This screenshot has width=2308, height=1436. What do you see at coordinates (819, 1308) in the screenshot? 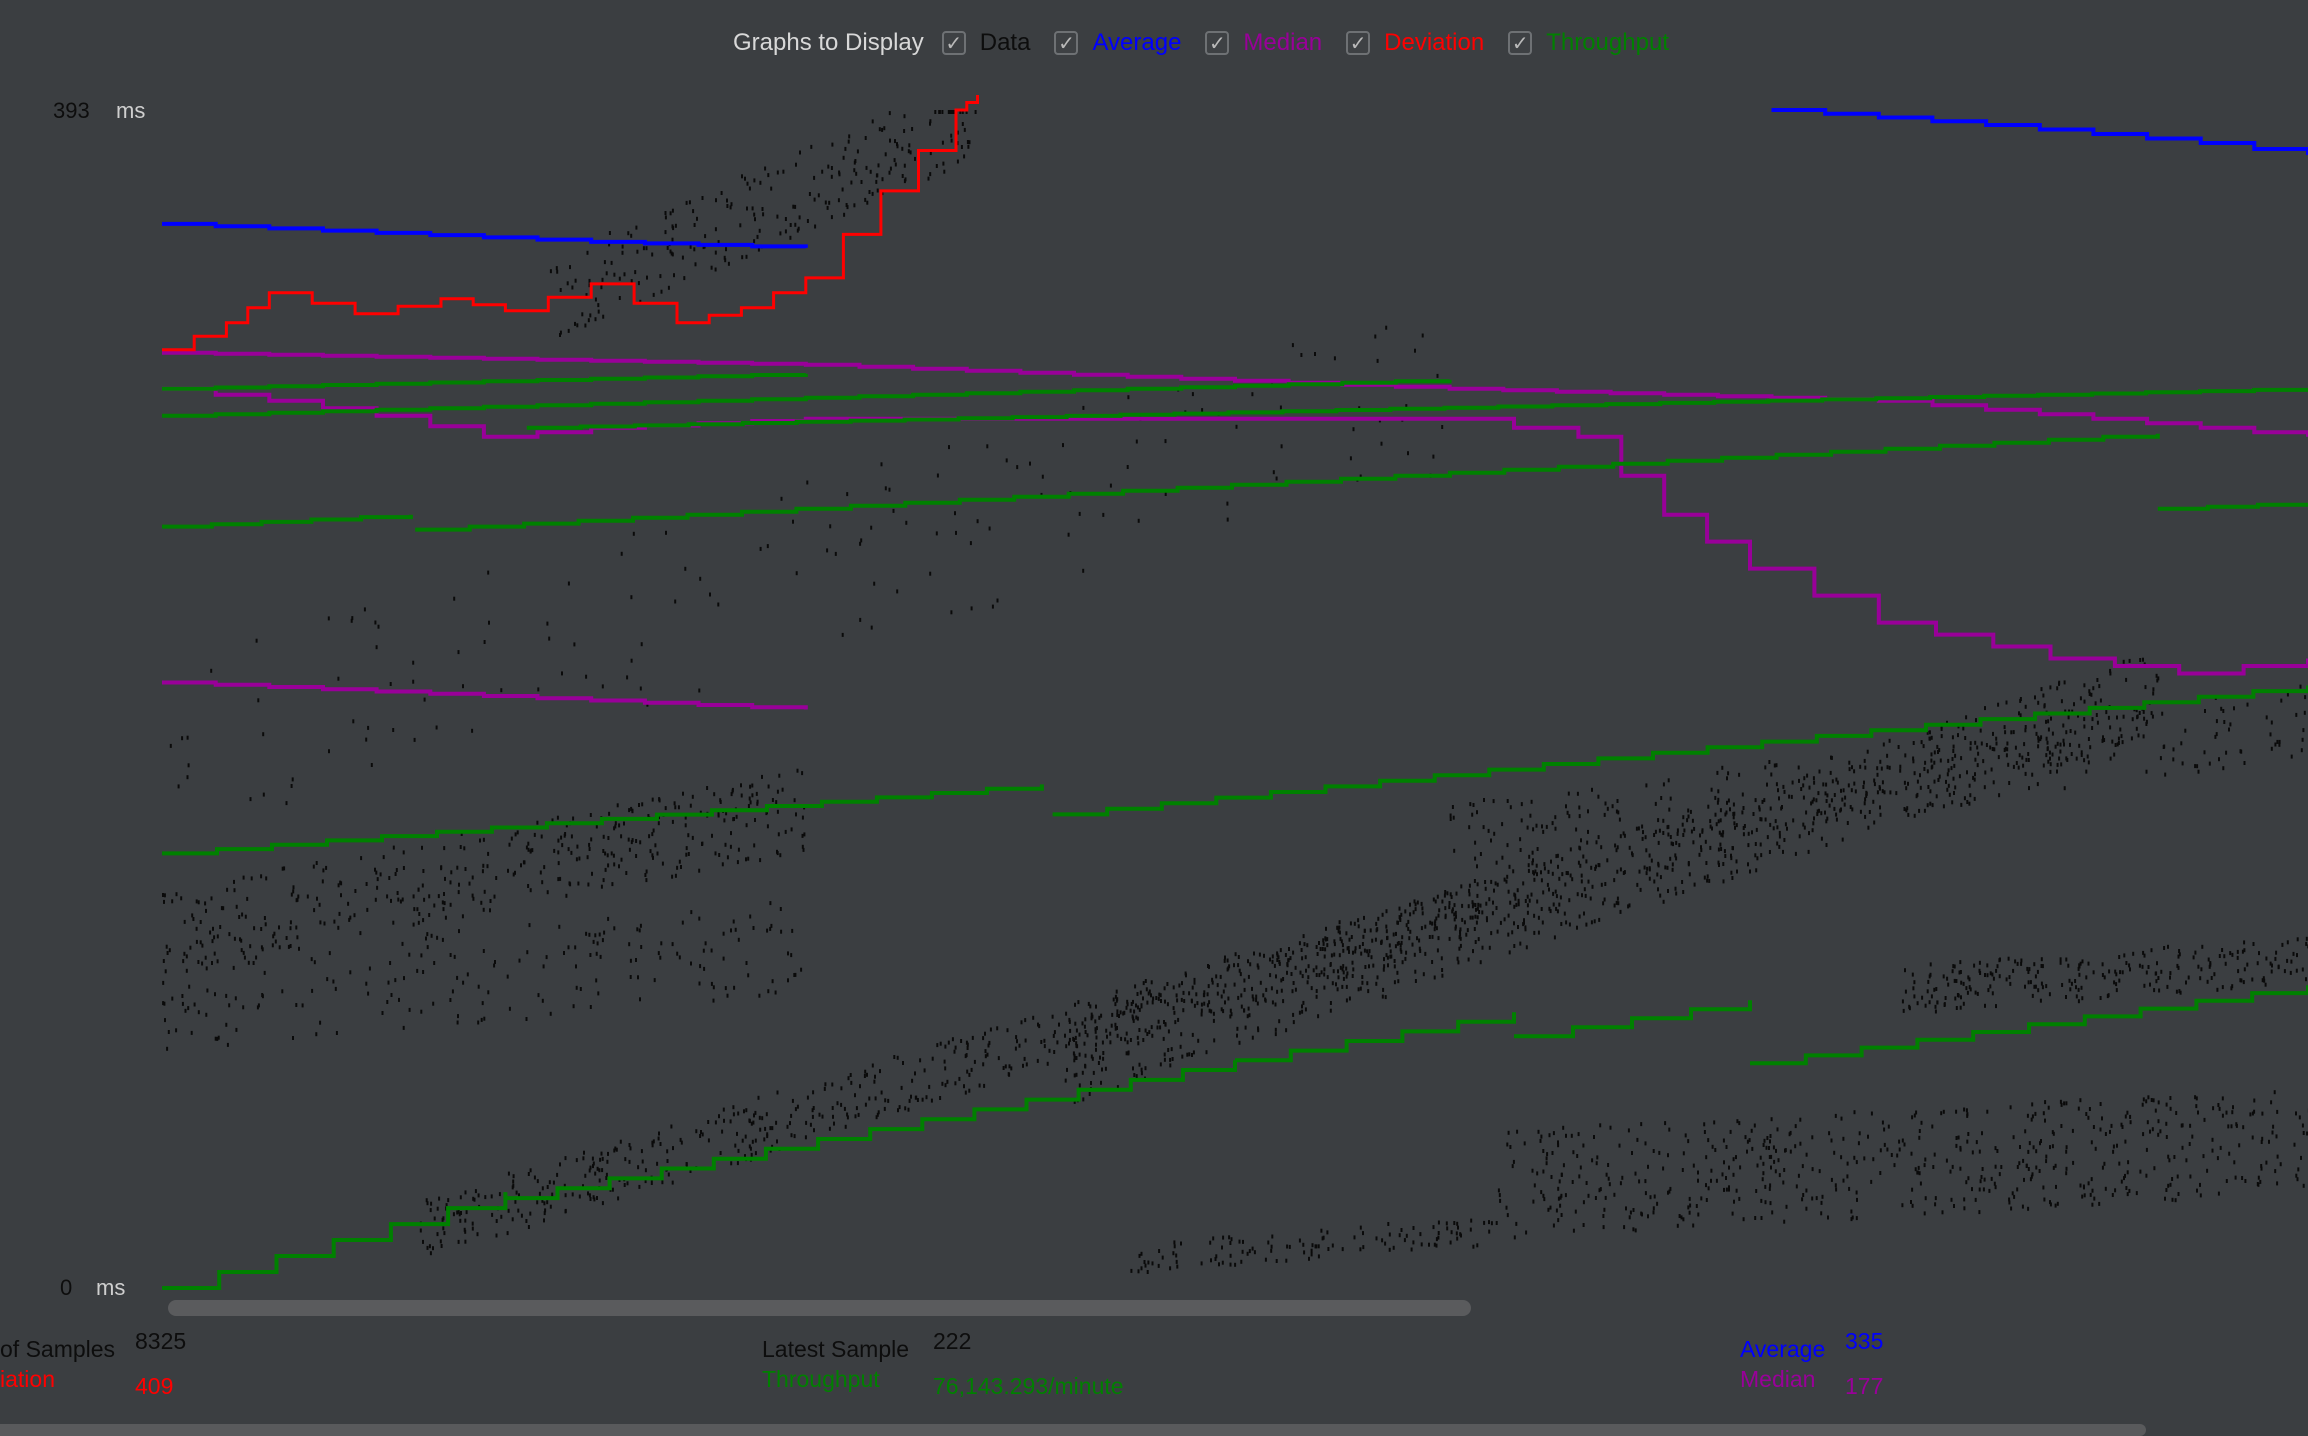
I see `graph-horizontal-scrollbar` at bounding box center [819, 1308].